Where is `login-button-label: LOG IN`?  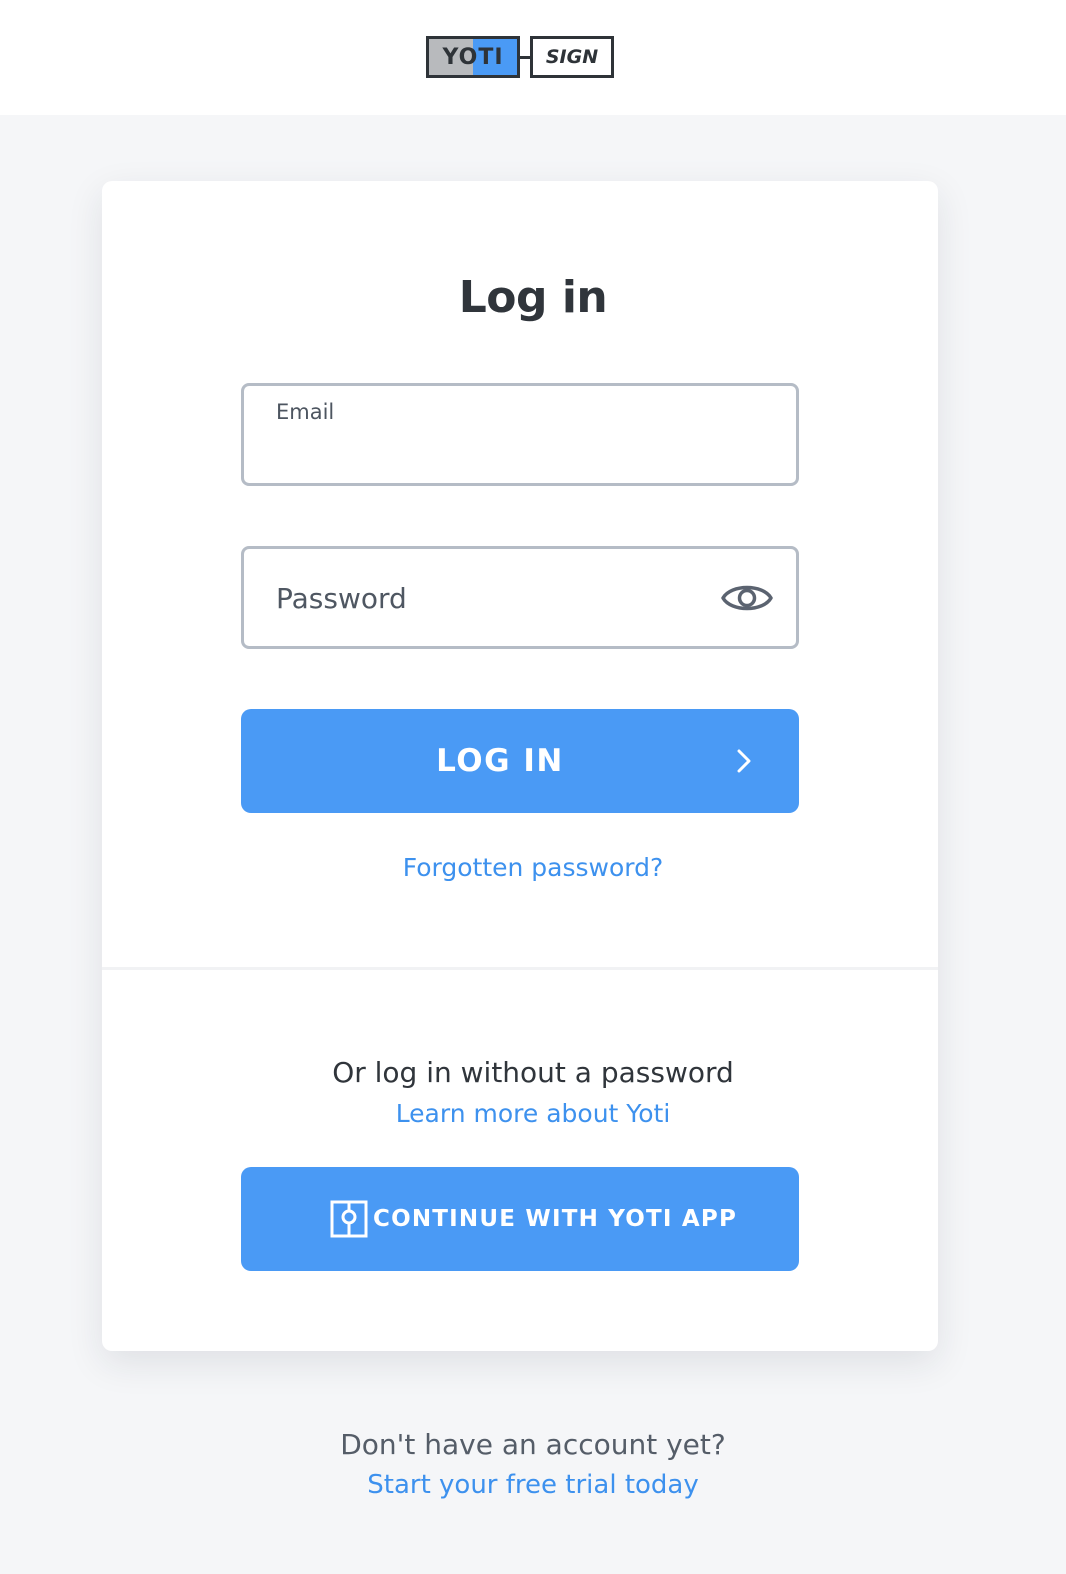 login-button-label: LOG IN is located at coordinates (500, 761).